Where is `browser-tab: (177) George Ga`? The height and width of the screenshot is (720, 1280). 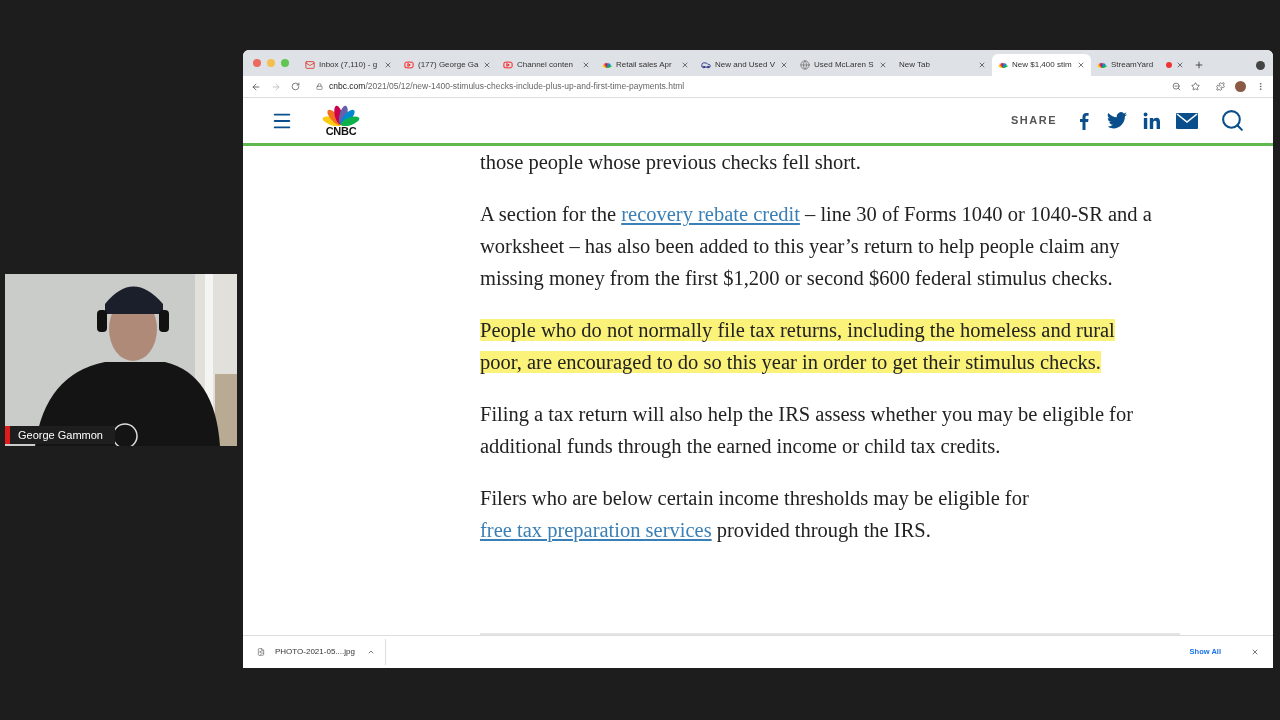
browser-tab: (177) George Ga is located at coordinates (447, 65).